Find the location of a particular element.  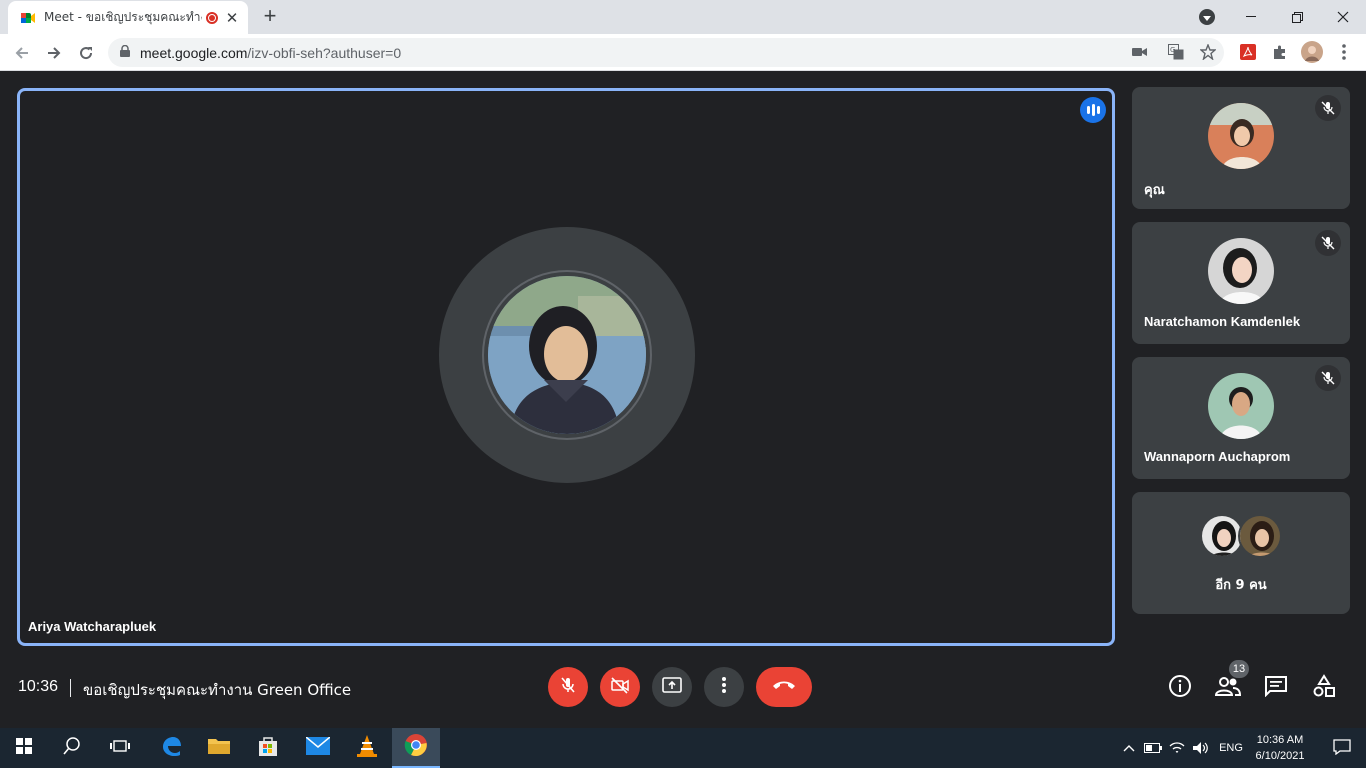

task-view-button is located at coordinates (120, 748).